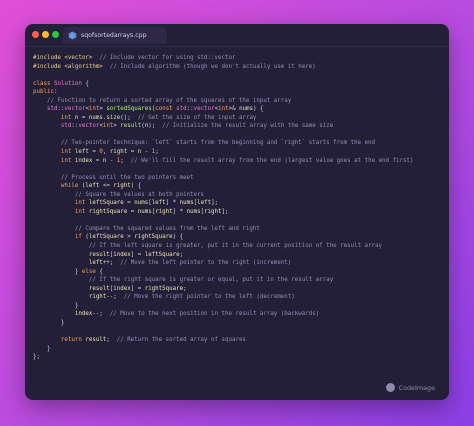 This screenshot has height=426, width=474. What do you see at coordinates (416, 387) in the screenshot?
I see `brand-label: CodeImage` at bounding box center [416, 387].